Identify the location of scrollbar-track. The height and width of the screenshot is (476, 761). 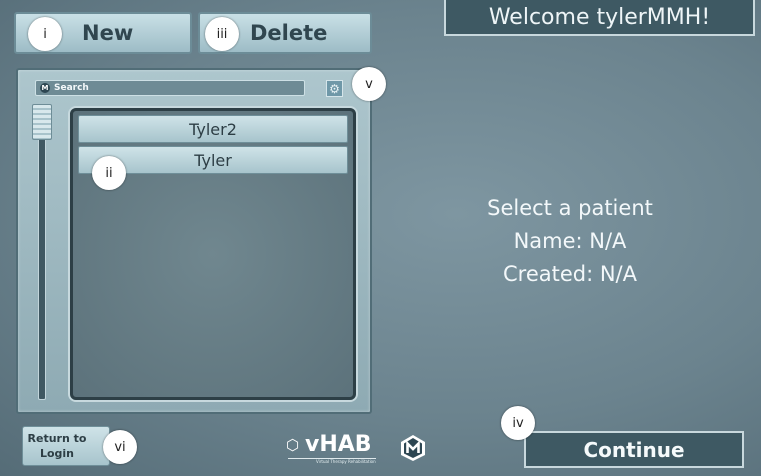
(42, 253).